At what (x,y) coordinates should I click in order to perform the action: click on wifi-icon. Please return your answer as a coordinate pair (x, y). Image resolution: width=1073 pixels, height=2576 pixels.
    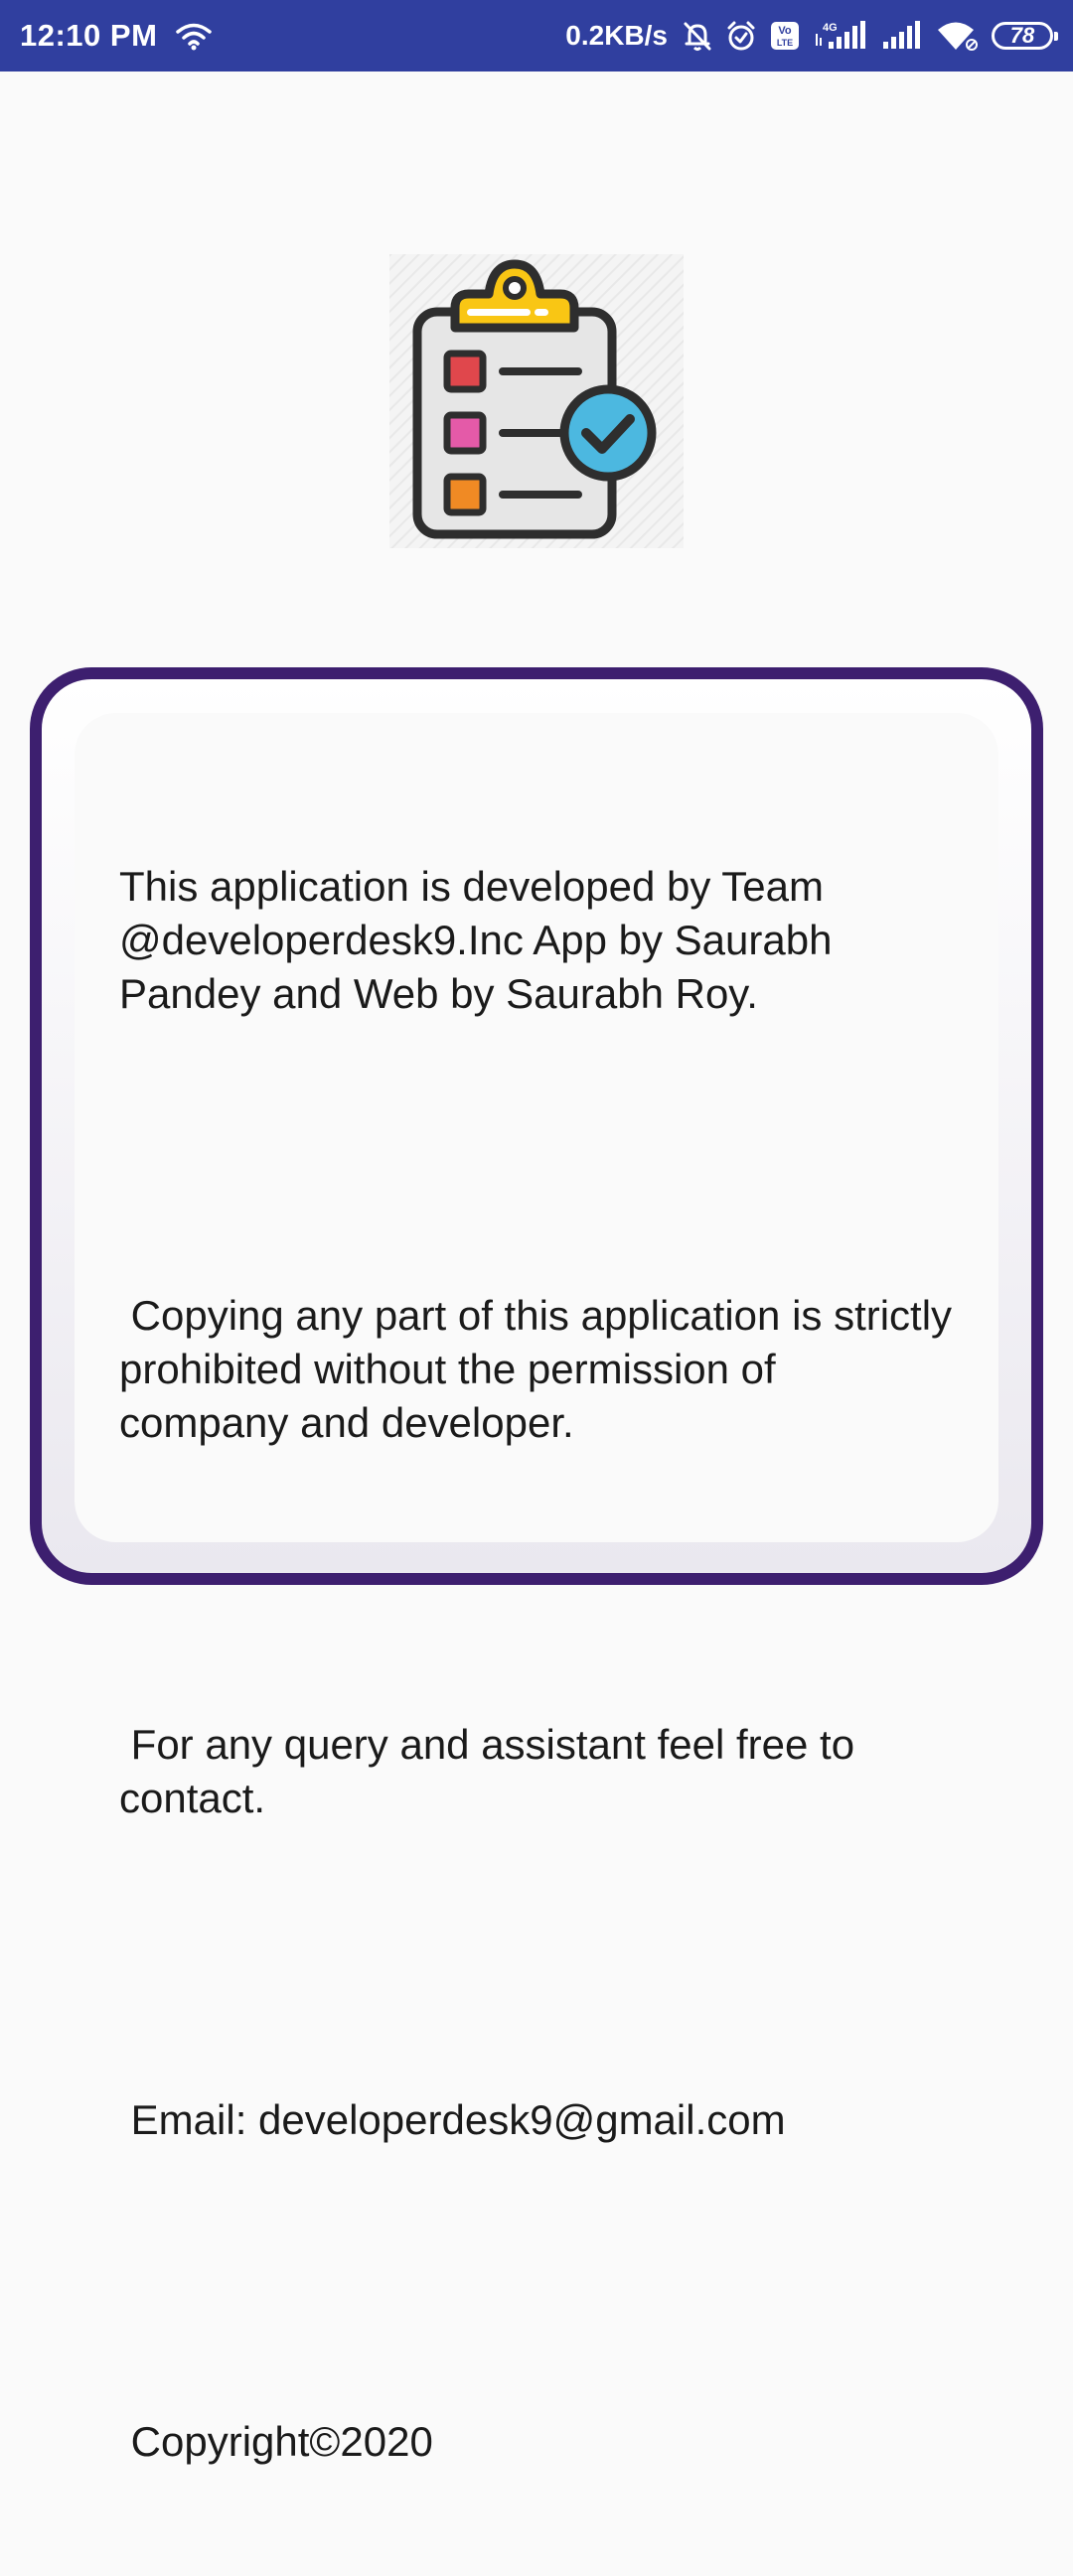
    Looking at the image, I should click on (958, 36).